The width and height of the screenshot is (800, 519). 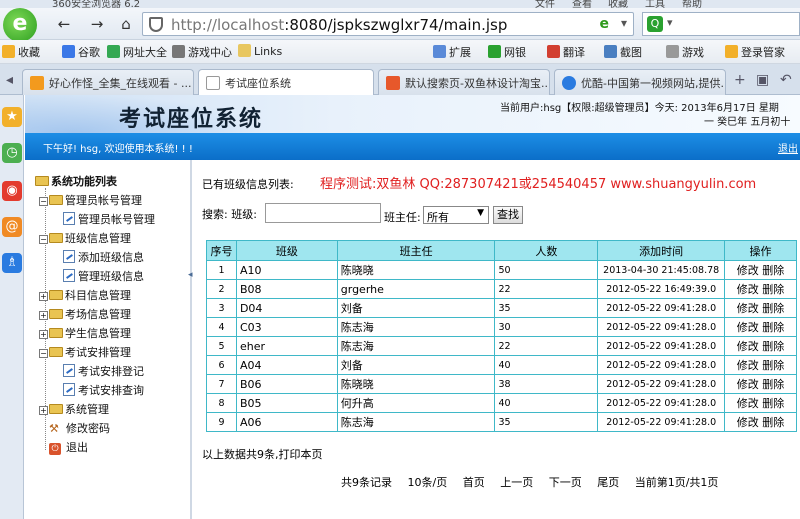 What do you see at coordinates (260, 51) in the screenshot?
I see `fav-links: Links` at bounding box center [260, 51].